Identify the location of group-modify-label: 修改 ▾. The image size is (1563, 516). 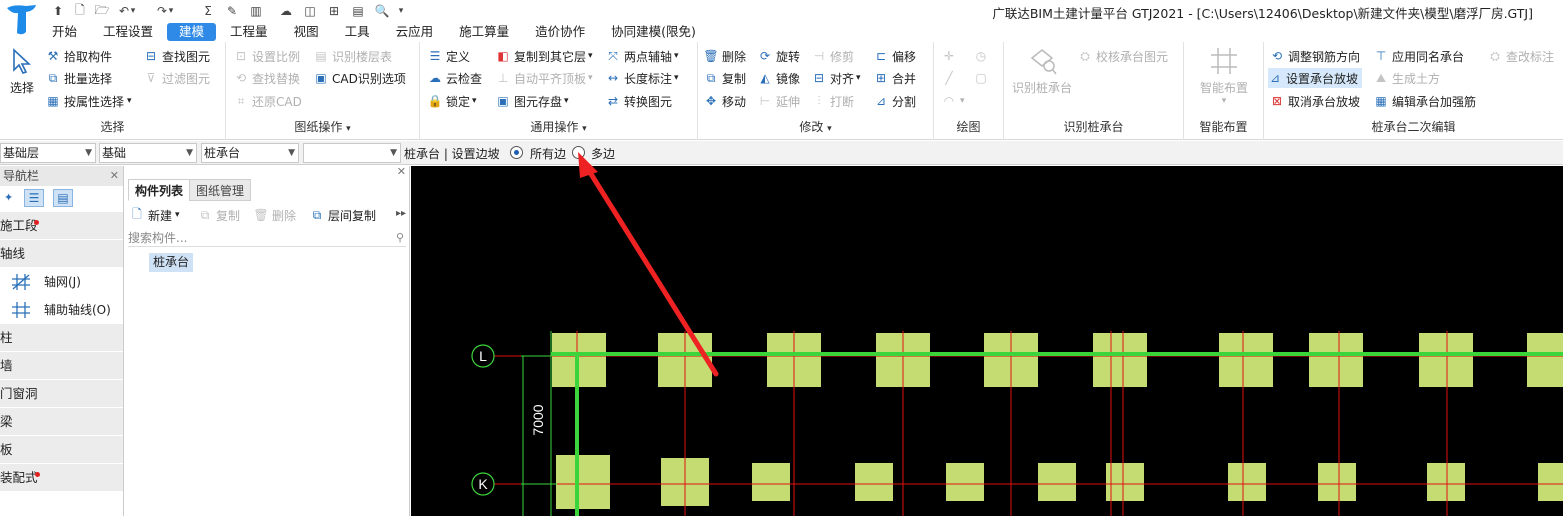
(815, 126).